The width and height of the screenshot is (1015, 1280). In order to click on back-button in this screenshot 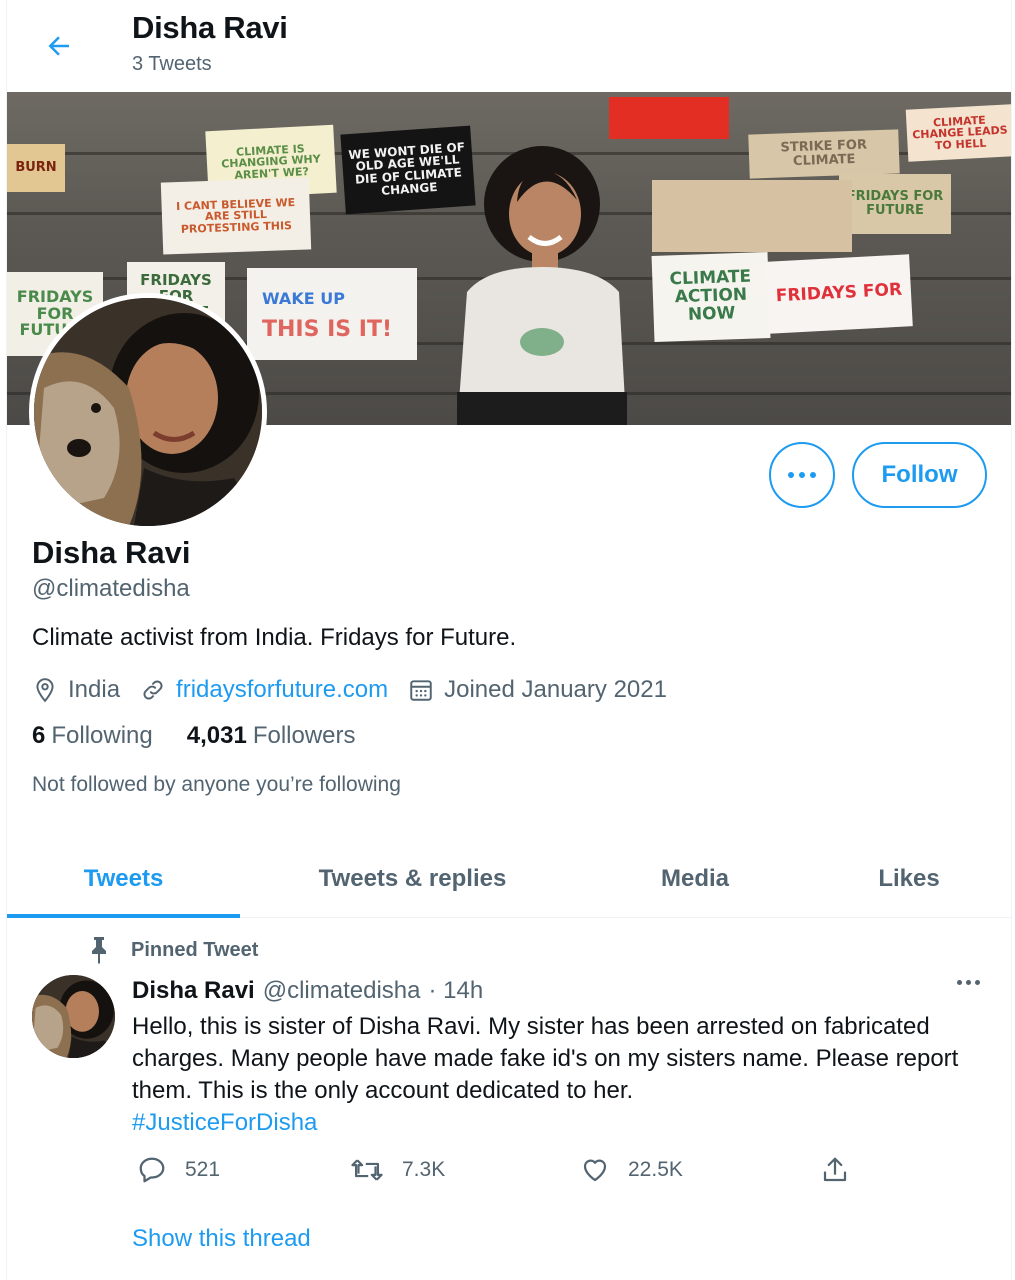, I will do `click(59, 46)`.